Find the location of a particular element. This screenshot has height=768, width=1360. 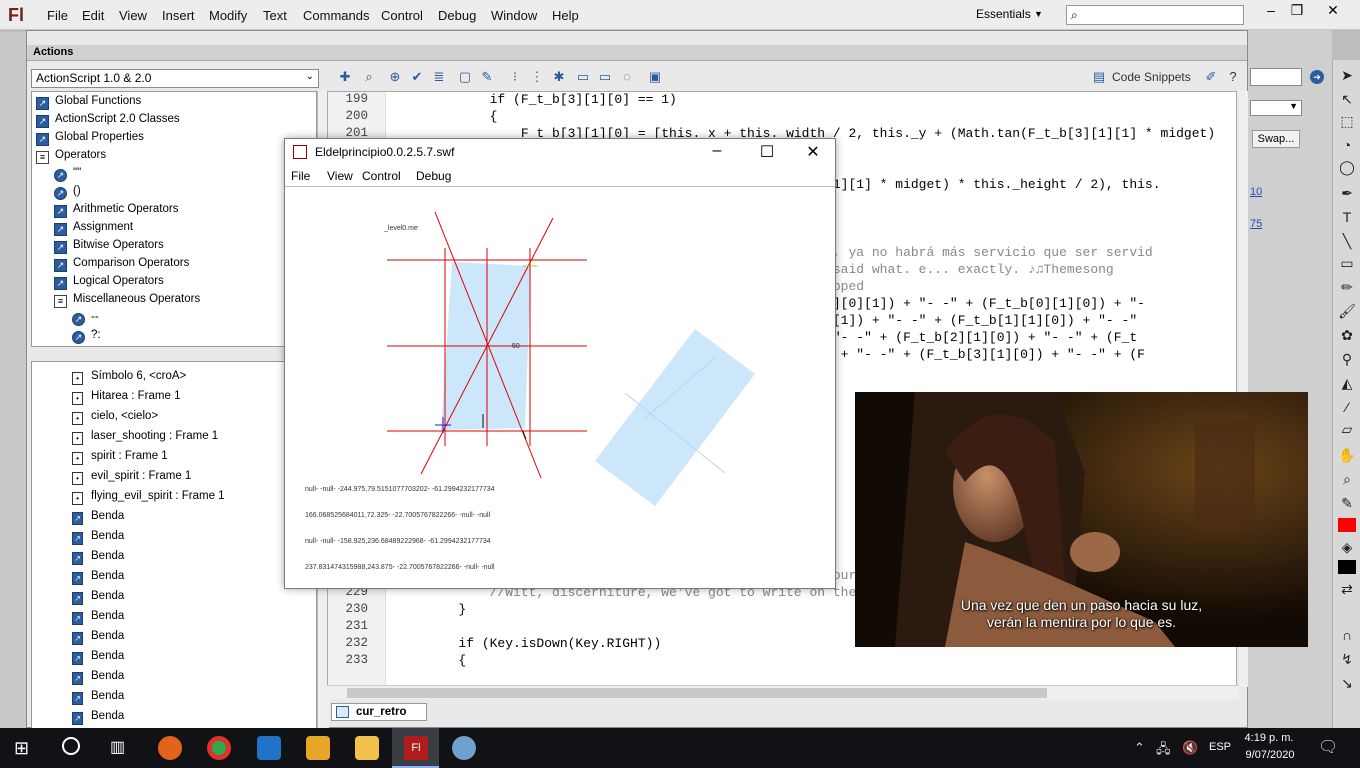

toolbox-item: ↗ () is located at coordinates (174, 191).